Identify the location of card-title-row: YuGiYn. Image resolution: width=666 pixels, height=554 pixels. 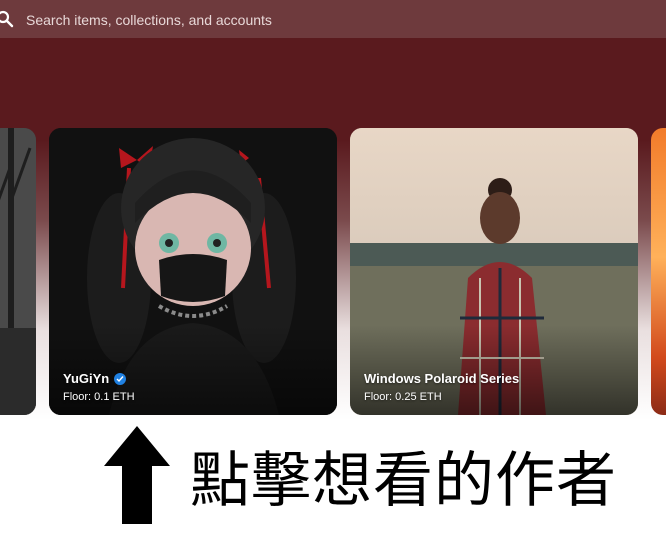
(99, 378).